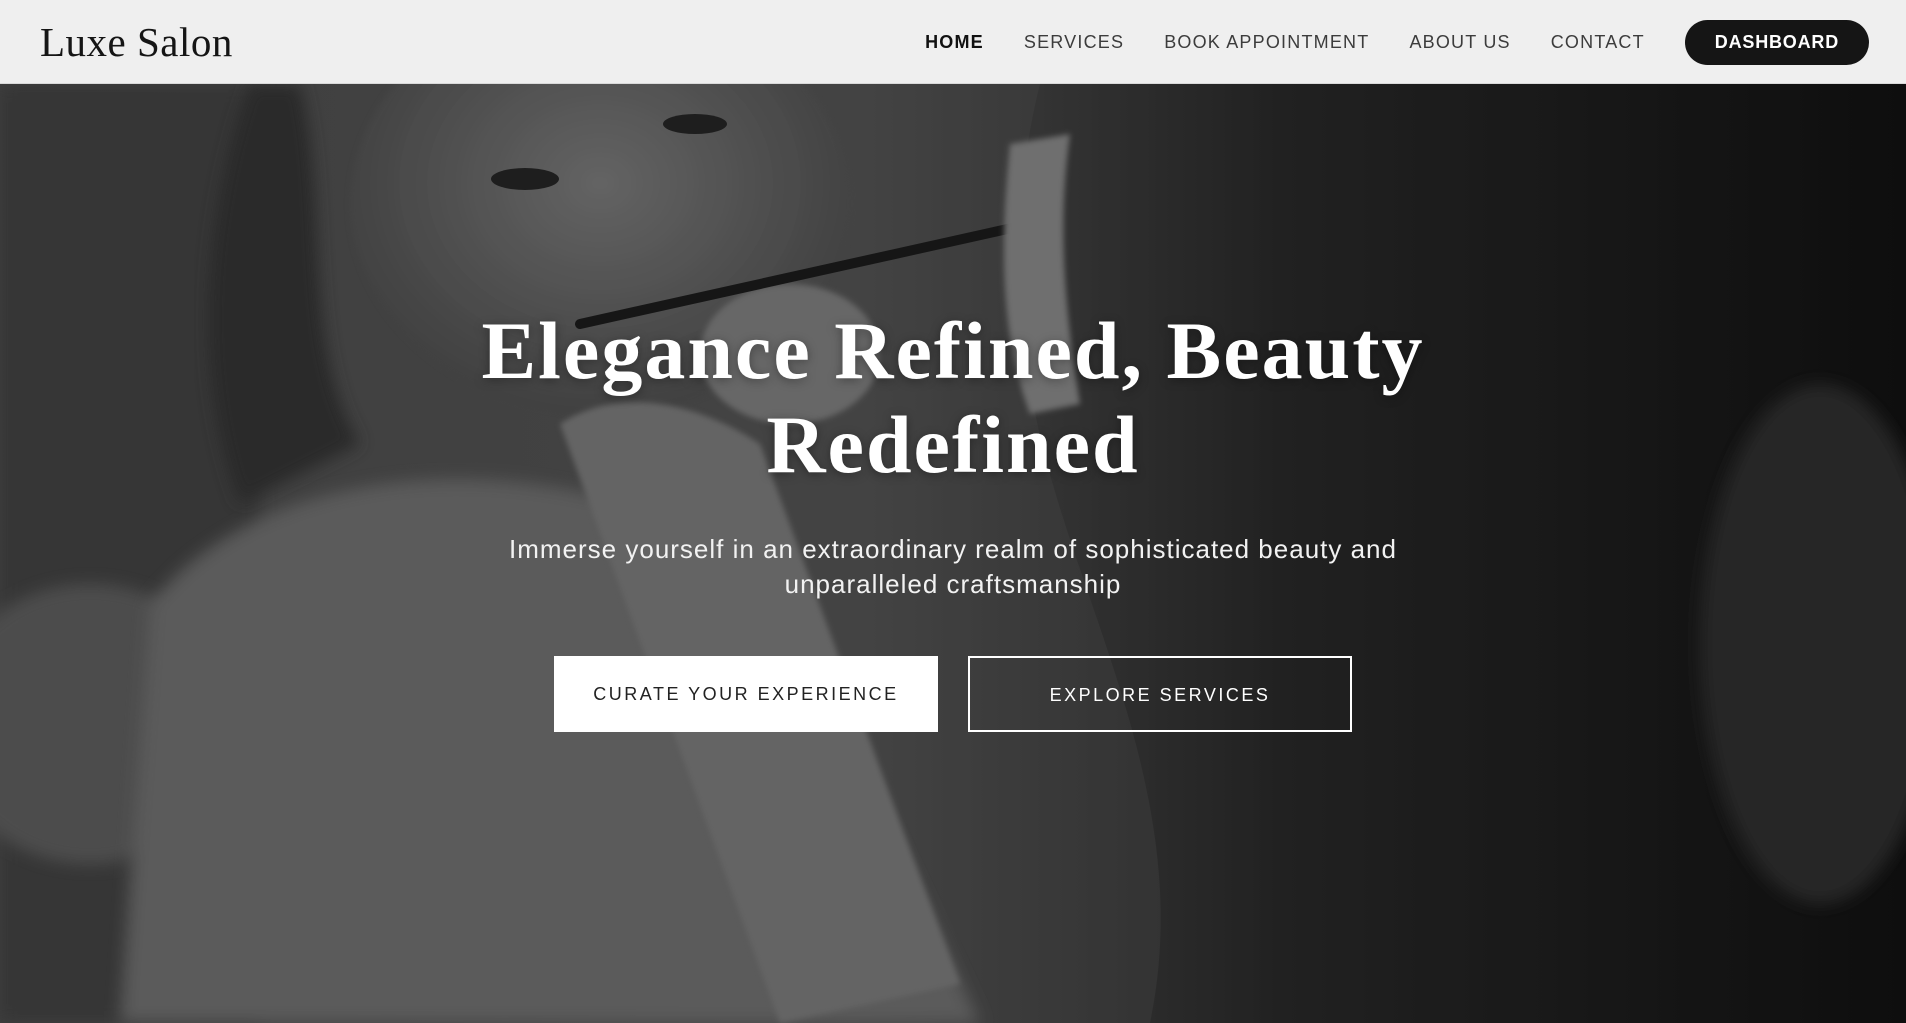  What do you see at coordinates (1598, 42) in the screenshot?
I see `nav-contact: CONTACT` at bounding box center [1598, 42].